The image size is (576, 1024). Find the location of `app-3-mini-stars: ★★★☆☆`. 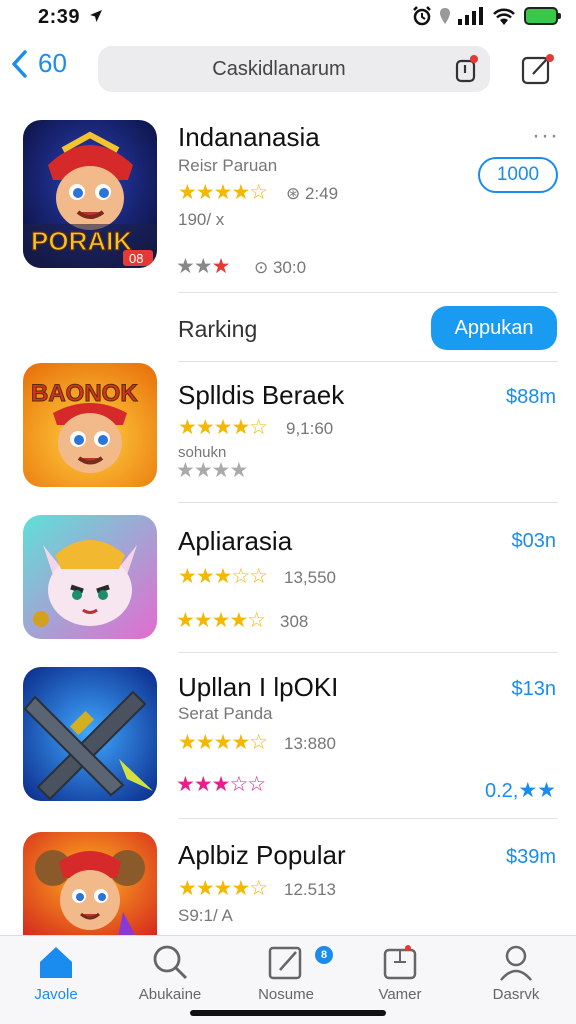

app-3-mini-stars: ★★★☆☆ is located at coordinates (221, 784).